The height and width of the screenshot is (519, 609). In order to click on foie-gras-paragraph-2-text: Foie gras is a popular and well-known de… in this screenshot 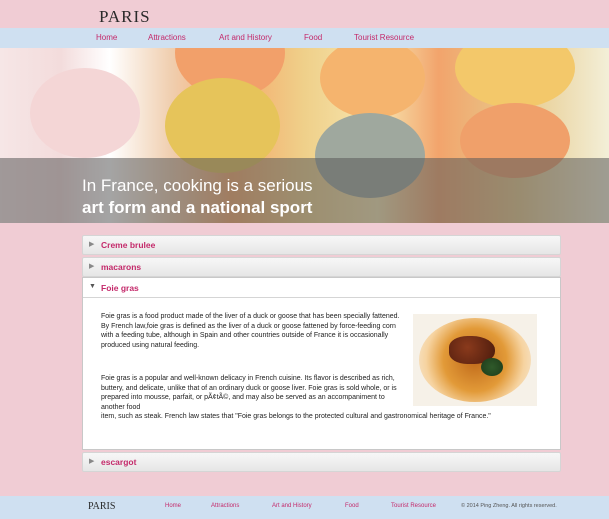, I will do `click(249, 393)`.